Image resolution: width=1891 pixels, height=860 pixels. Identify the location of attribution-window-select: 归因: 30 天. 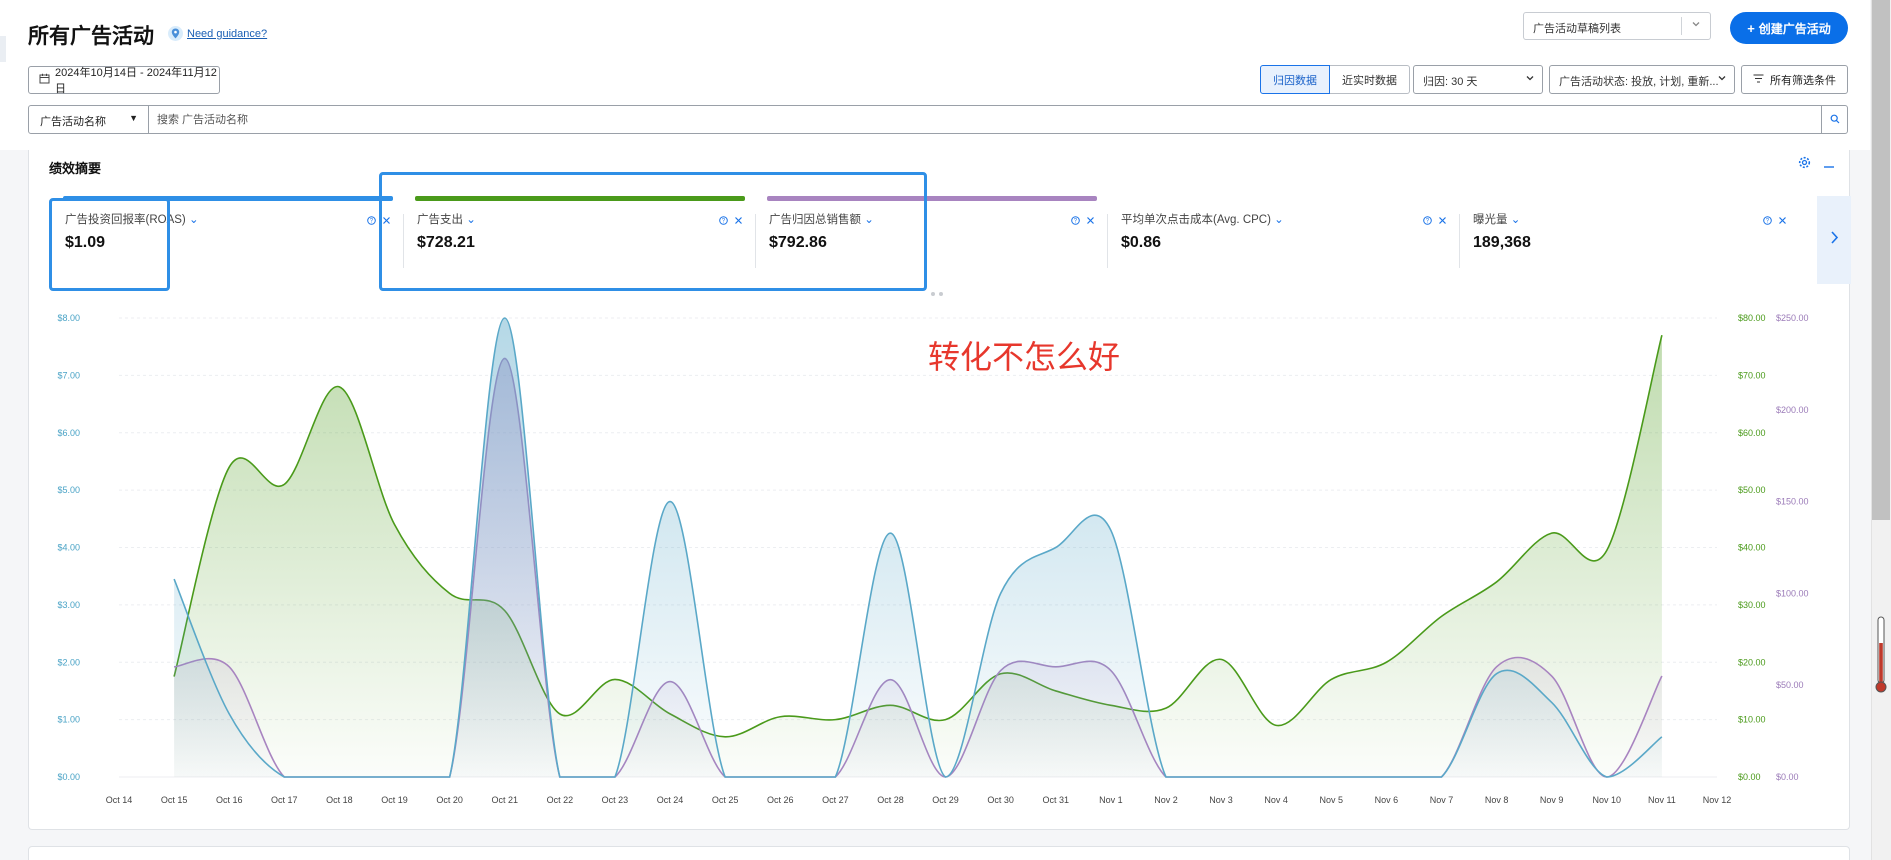
(1478, 79).